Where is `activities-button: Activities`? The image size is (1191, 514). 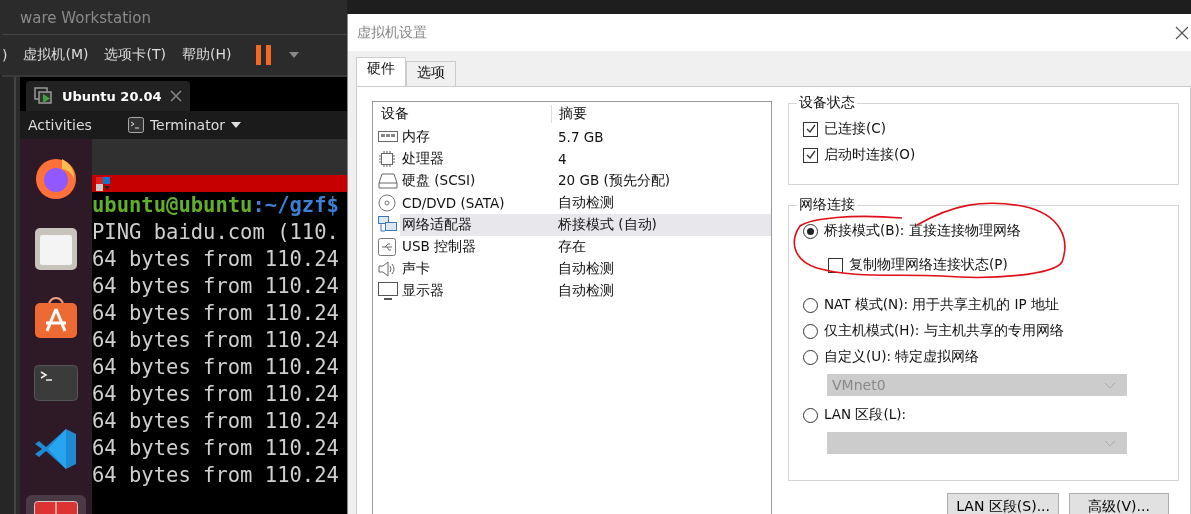 activities-button: Activities is located at coordinates (60, 125).